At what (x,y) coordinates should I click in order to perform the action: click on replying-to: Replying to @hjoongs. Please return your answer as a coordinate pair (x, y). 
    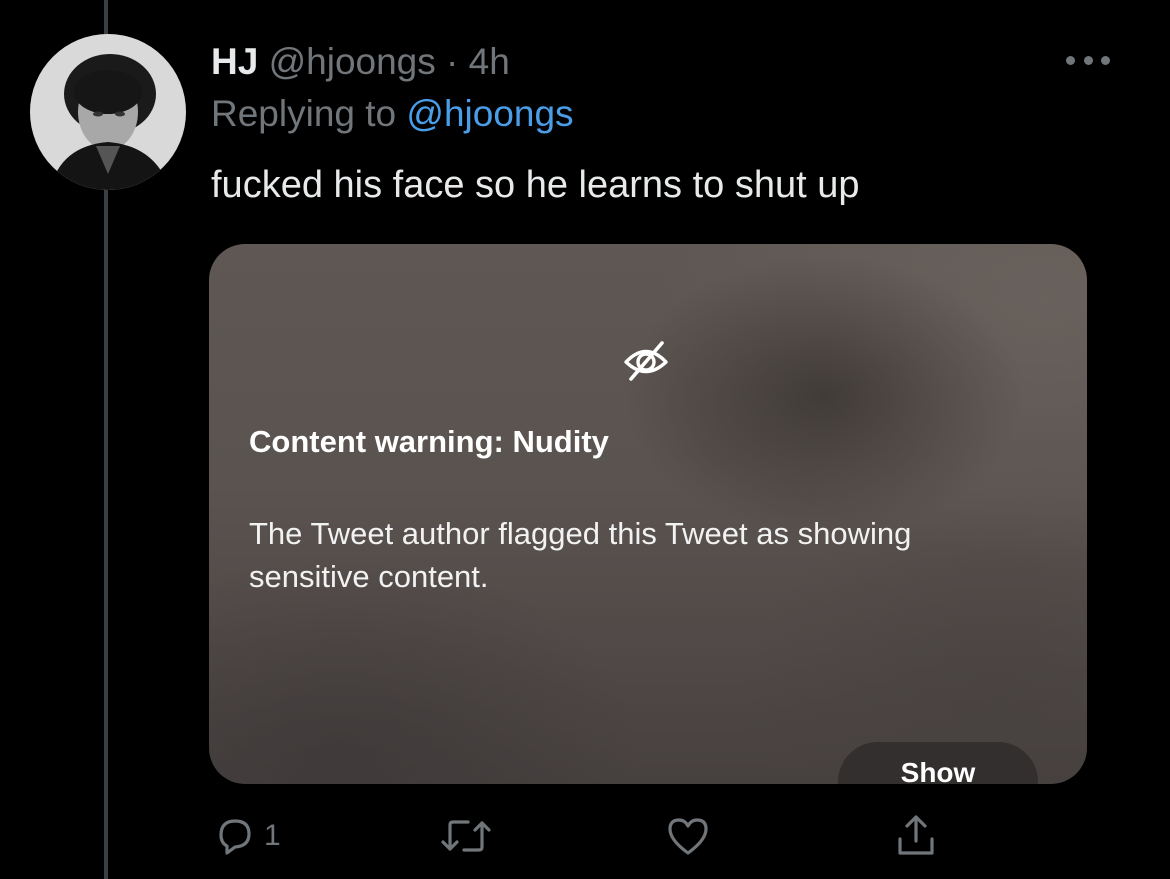
    Looking at the image, I should click on (392, 114).